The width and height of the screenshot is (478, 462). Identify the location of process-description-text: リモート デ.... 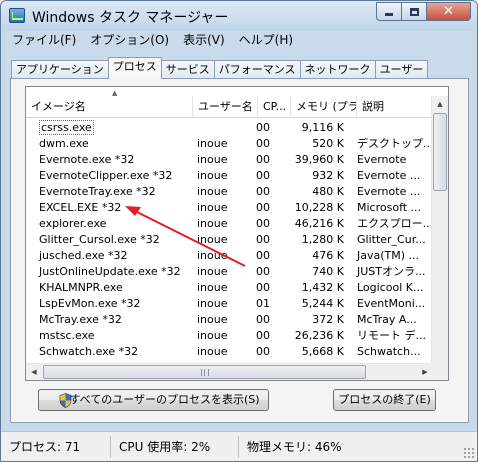
(391, 335).